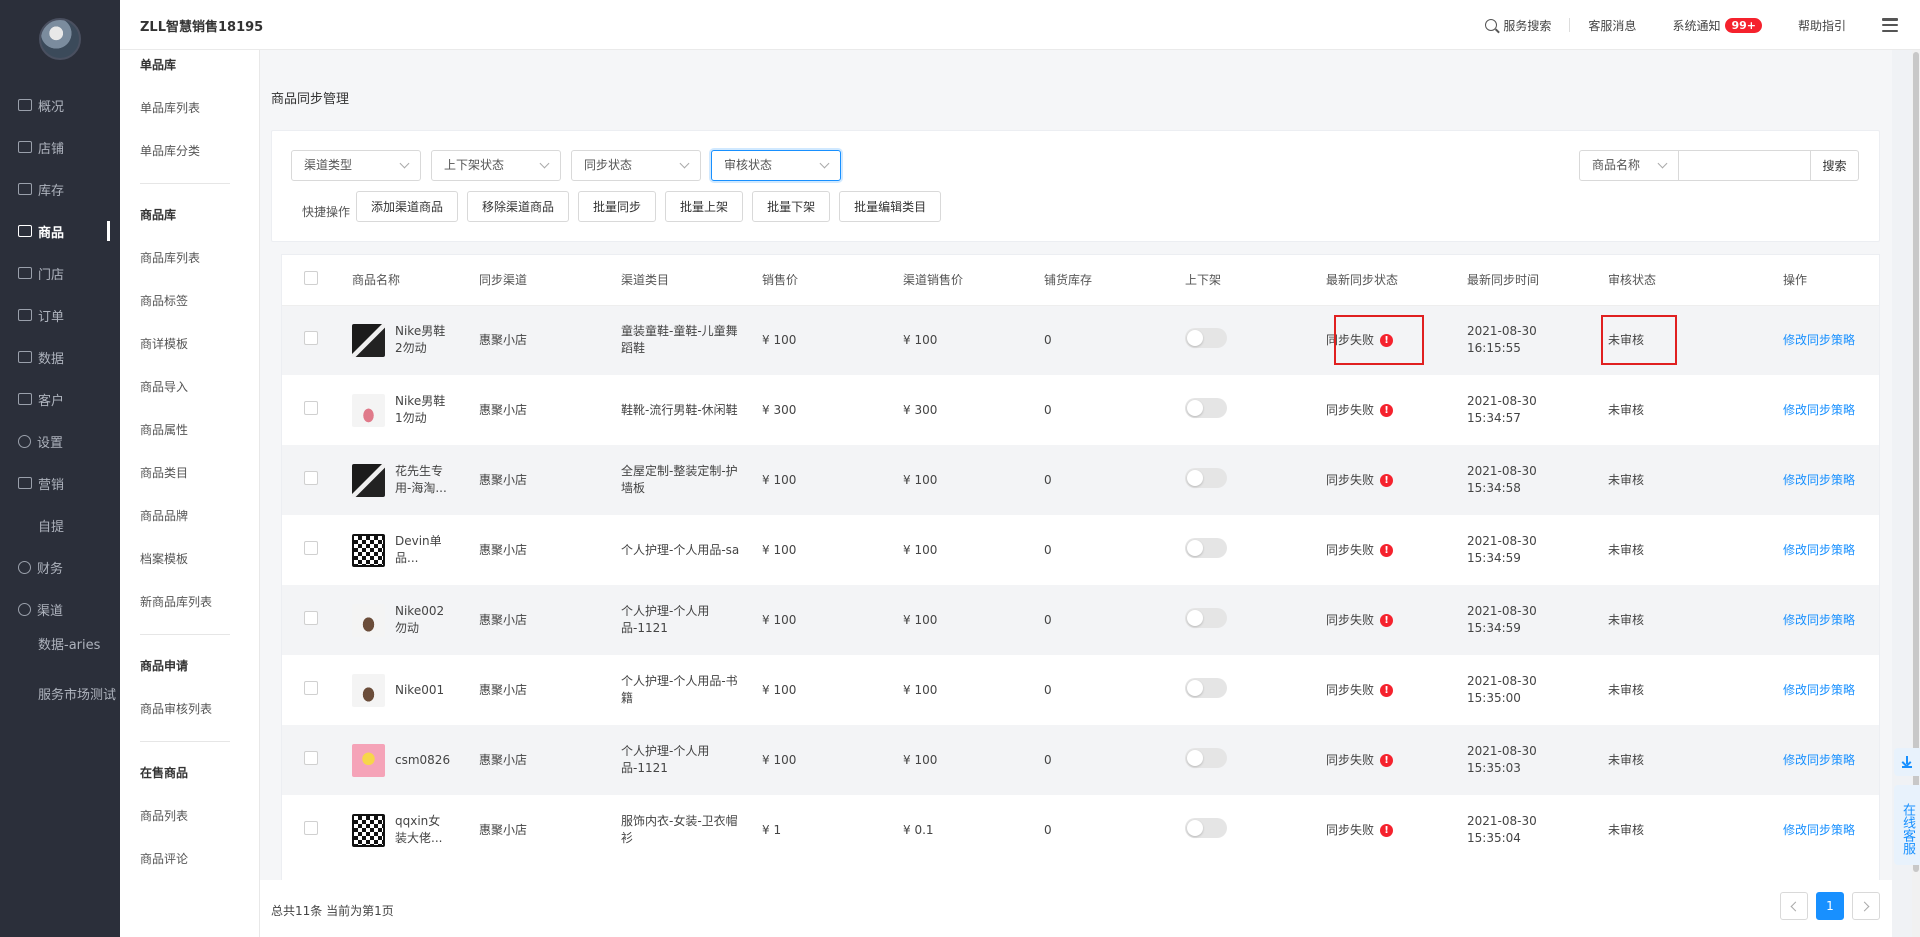 The image size is (1920, 937). What do you see at coordinates (1629, 165) in the screenshot?
I see `search-field-select: 商品名称` at bounding box center [1629, 165].